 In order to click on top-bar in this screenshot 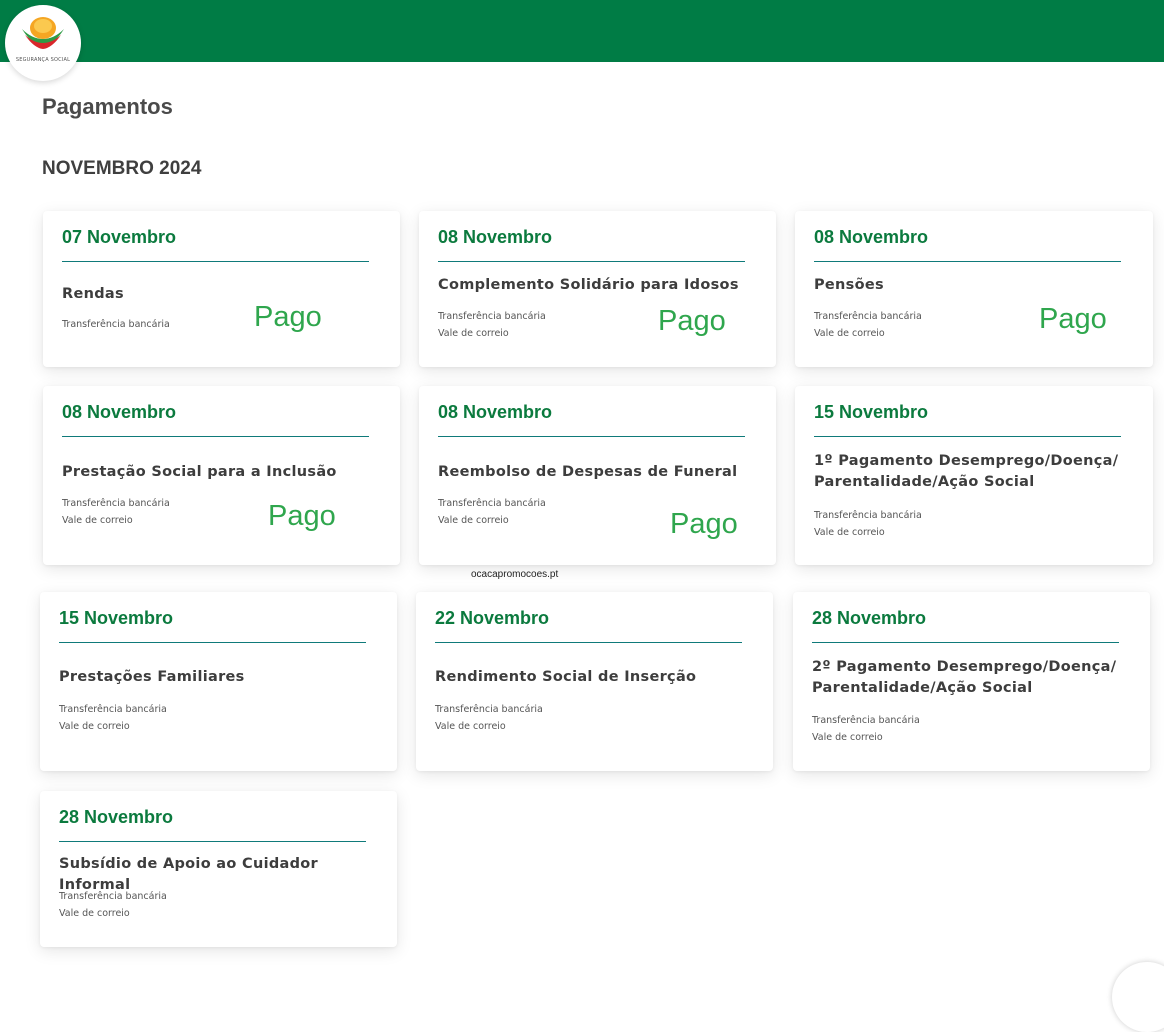, I will do `click(582, 31)`.